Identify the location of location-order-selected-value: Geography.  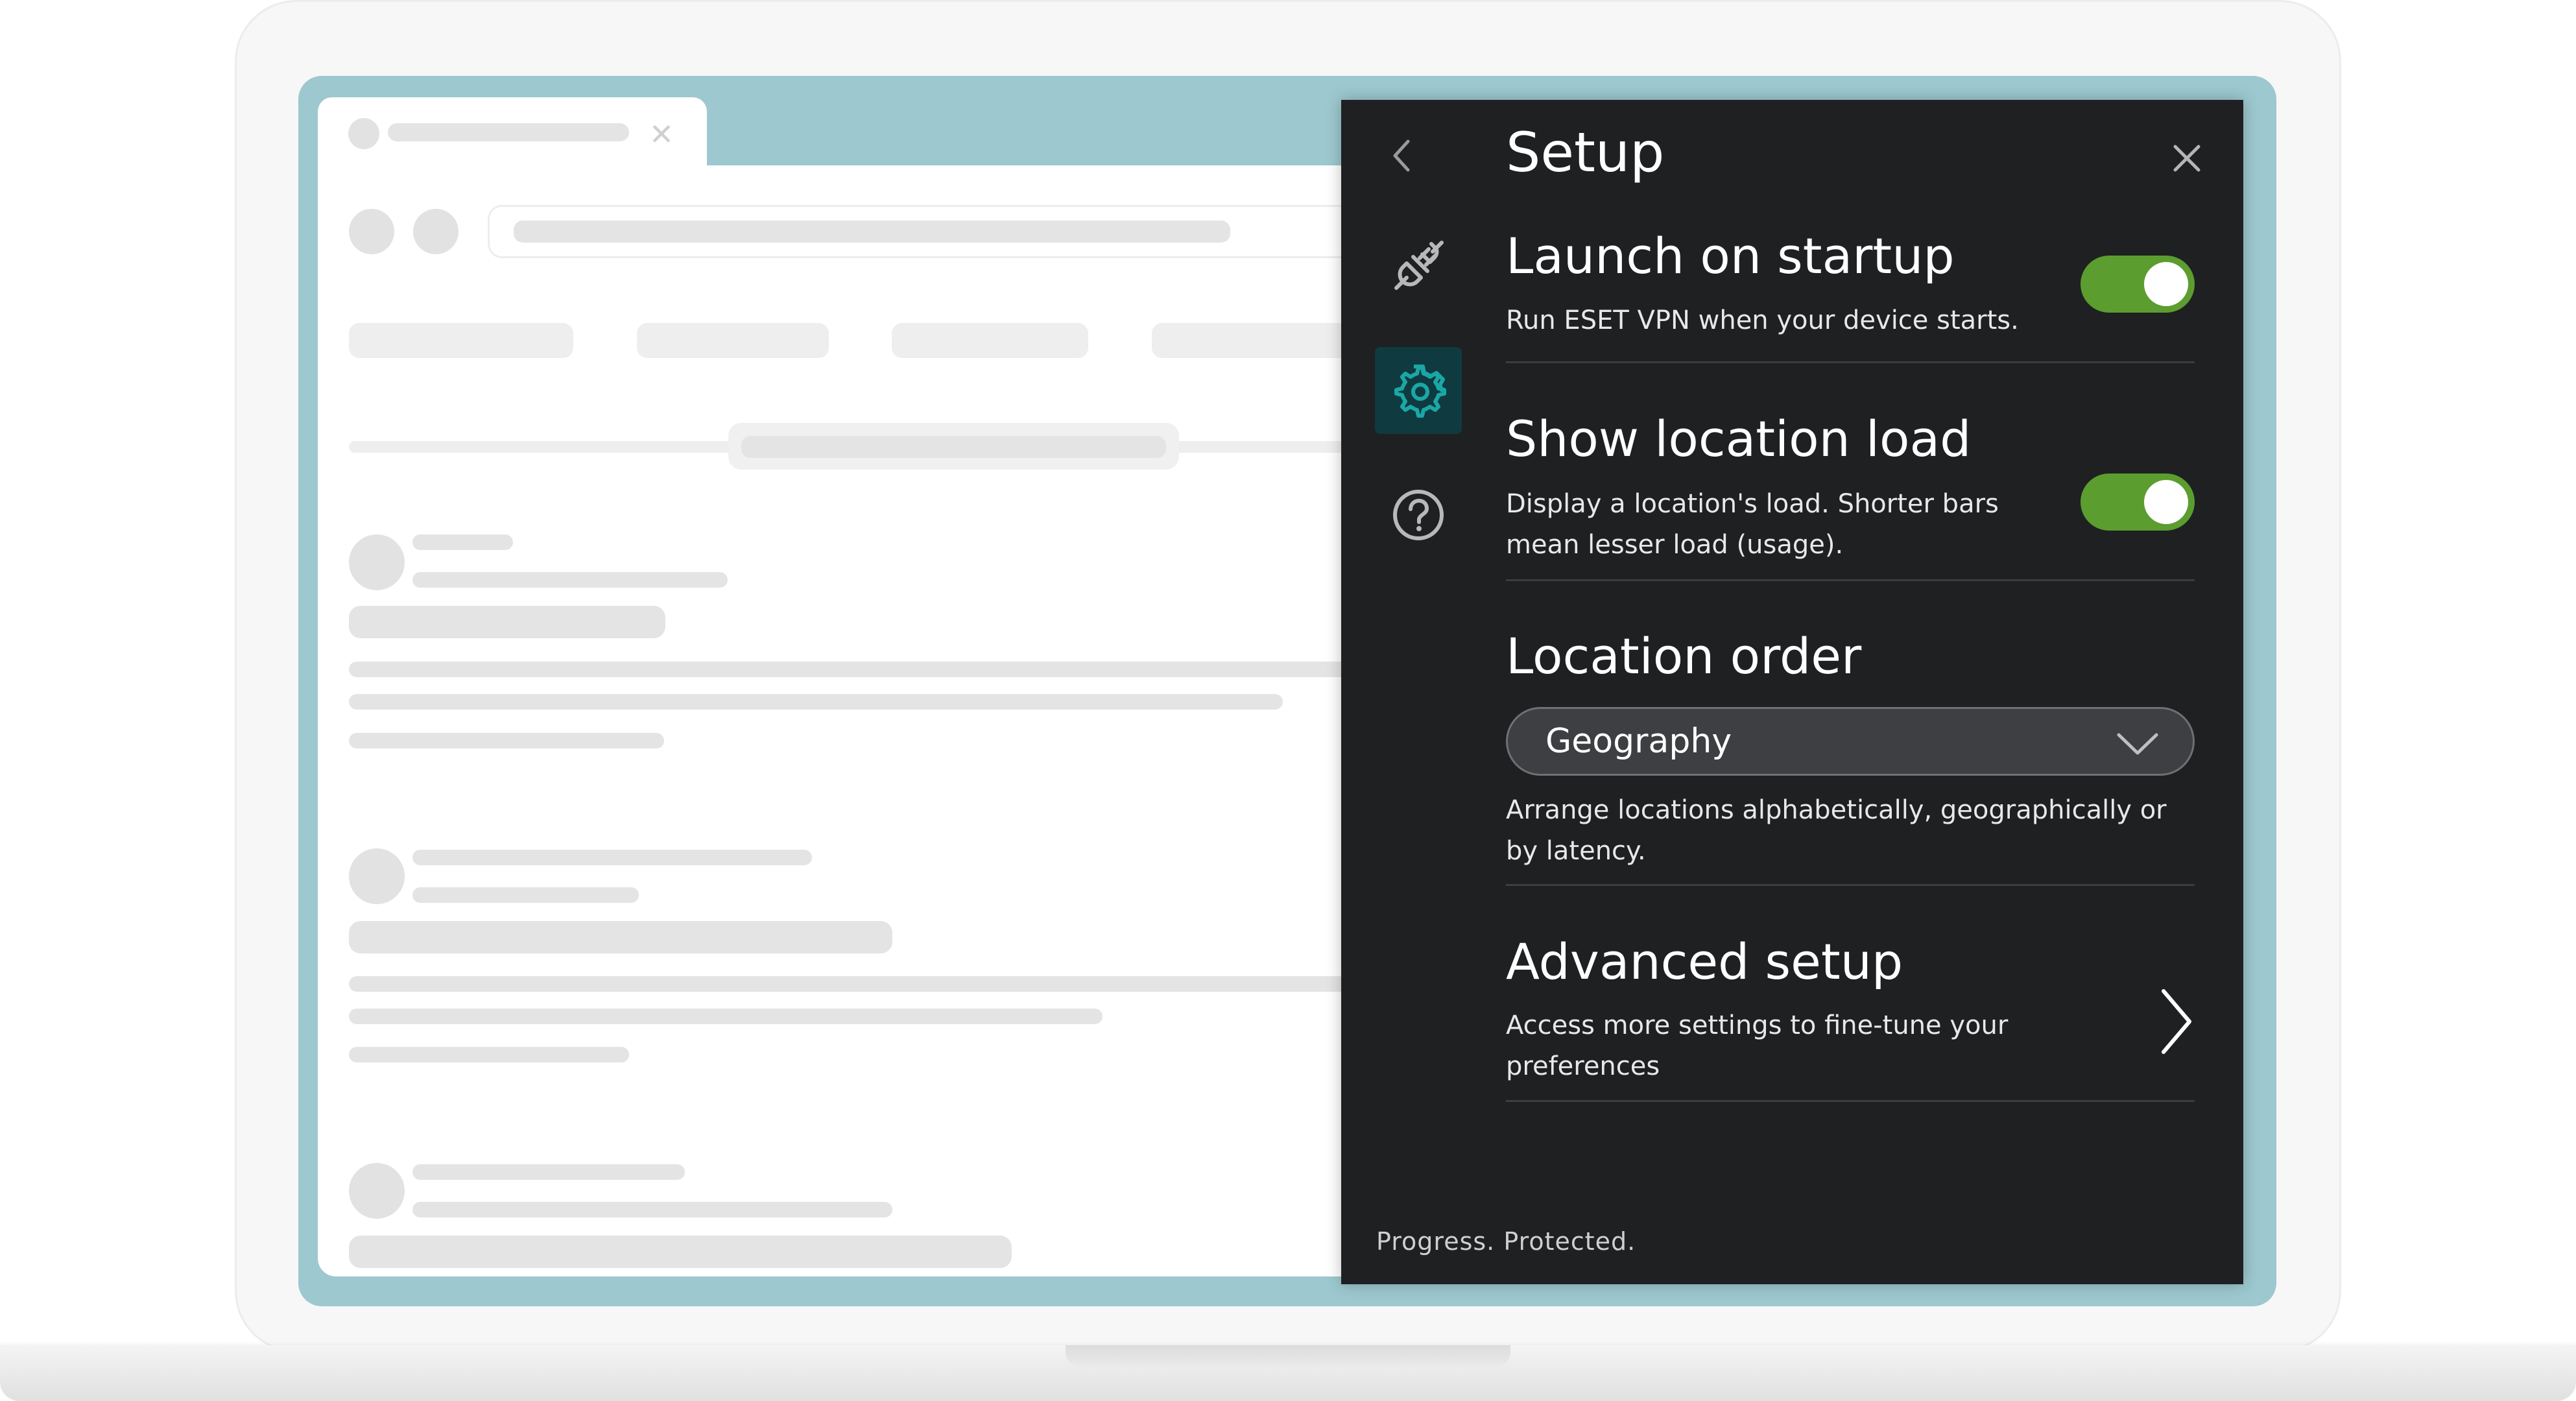
(1638, 741).